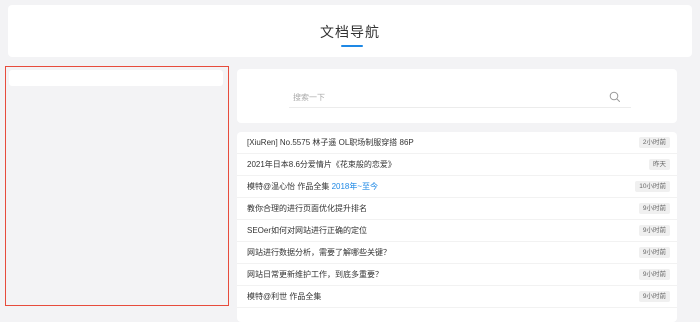 Image resolution: width=700 pixels, height=322 pixels. What do you see at coordinates (321, 164) in the screenshot?
I see `article-title: 2021年日本8.6分爱情片《花束般的恋爱》` at bounding box center [321, 164].